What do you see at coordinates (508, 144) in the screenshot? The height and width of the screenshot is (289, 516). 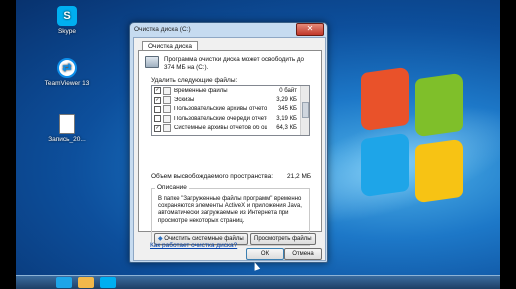 I see `right-black-bar` at bounding box center [508, 144].